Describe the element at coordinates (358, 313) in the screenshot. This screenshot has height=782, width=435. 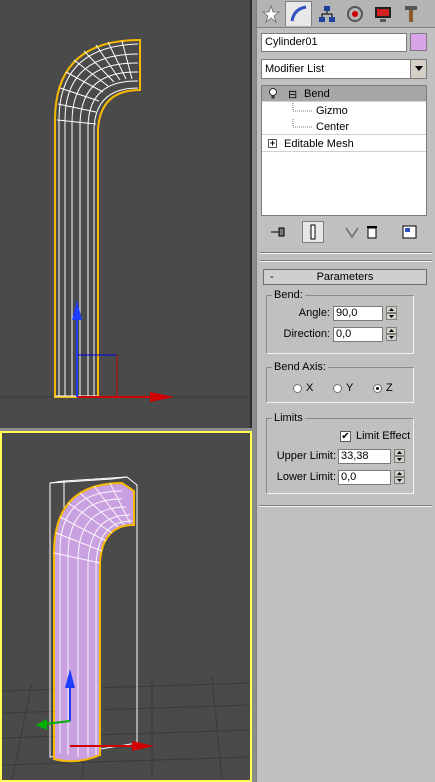
I see `angle-input: 90,0` at that location.